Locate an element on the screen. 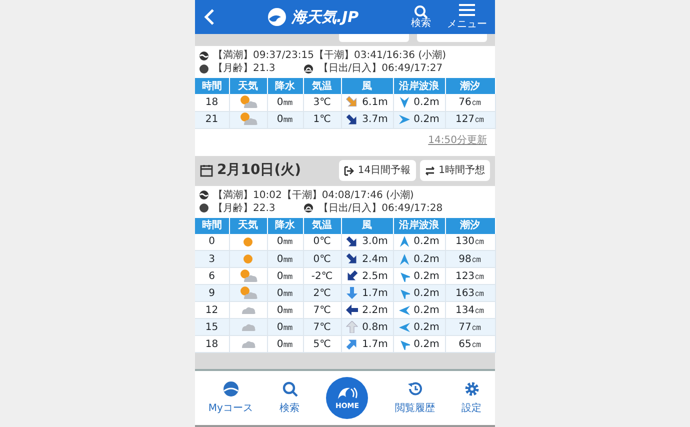 The width and height of the screenshot is (690, 427). forecast-button: 14日間予報 is located at coordinates (377, 170).